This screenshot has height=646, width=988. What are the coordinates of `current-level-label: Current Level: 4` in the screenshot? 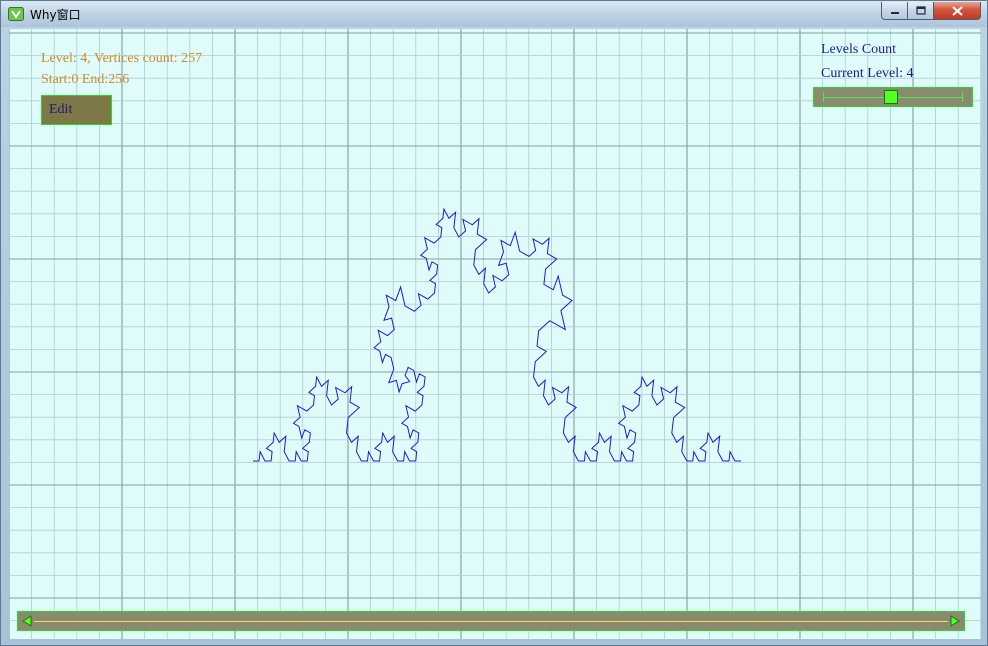 It's located at (867, 73).